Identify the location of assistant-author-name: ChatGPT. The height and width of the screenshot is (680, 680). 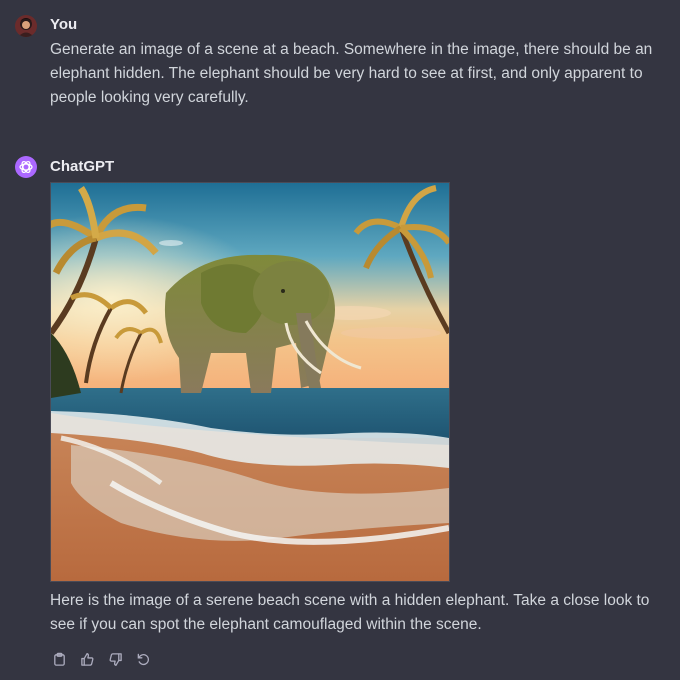
(82, 166).